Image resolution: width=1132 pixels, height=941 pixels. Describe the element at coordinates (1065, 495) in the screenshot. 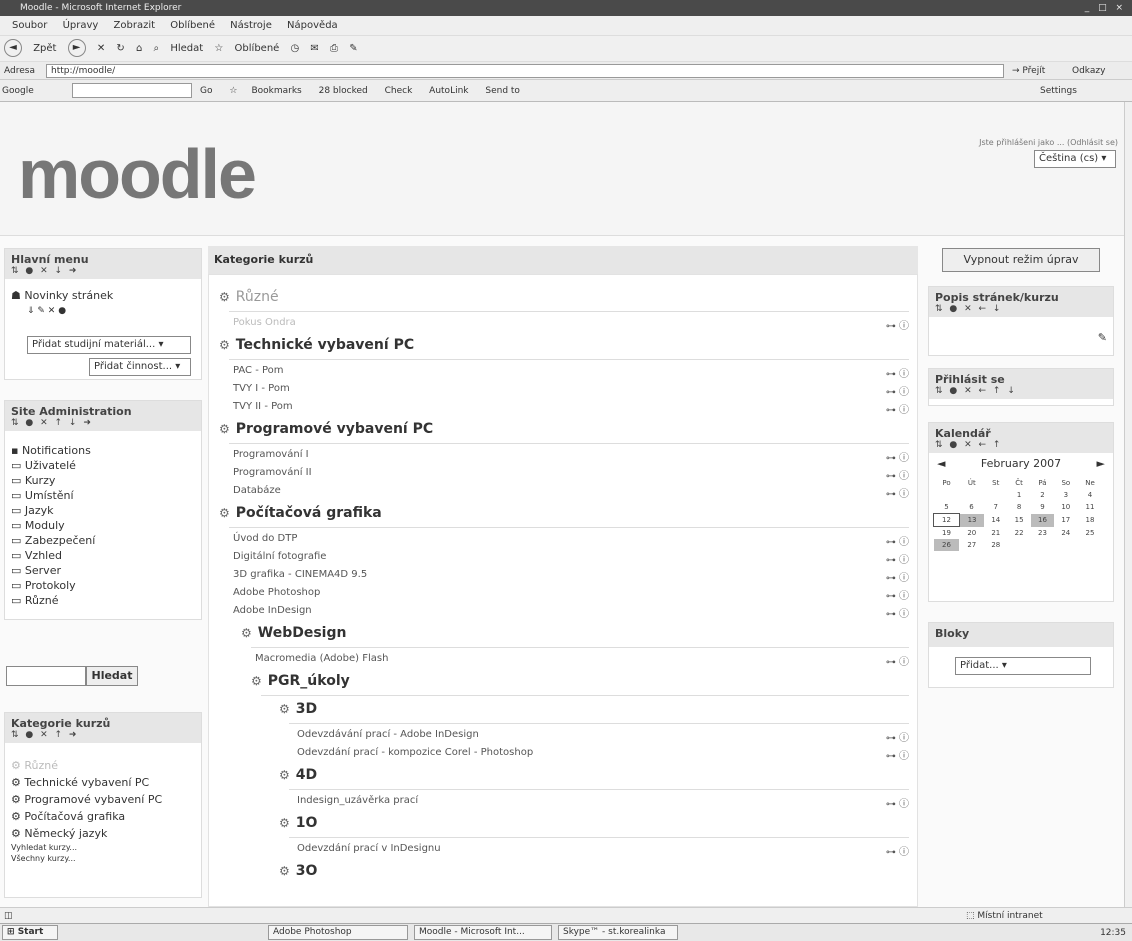

I see `calendar-day: 3` at that location.